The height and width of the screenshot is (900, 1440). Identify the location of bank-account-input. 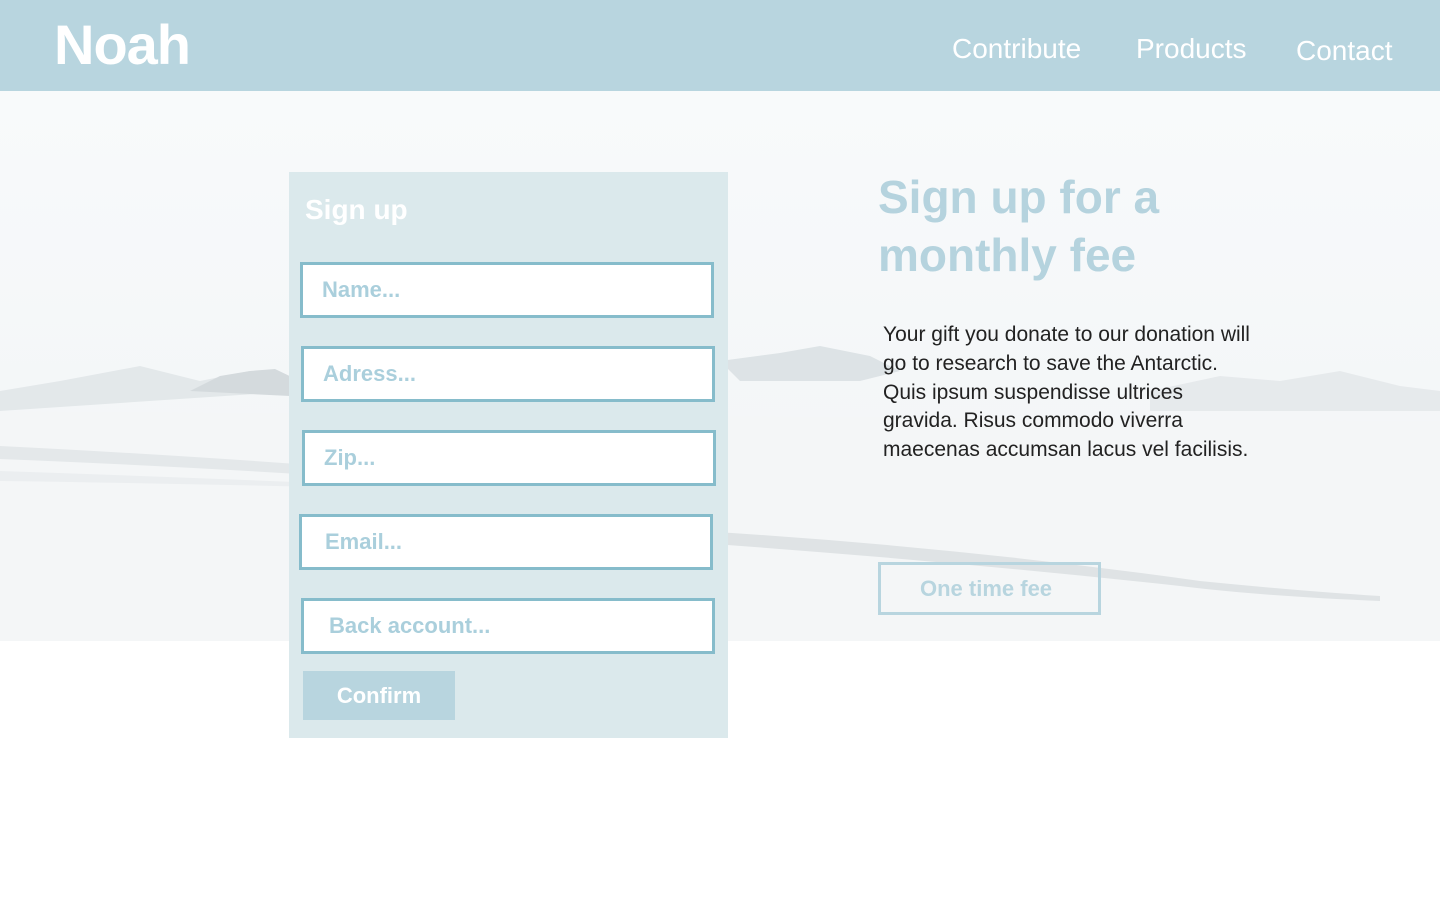
(508, 626).